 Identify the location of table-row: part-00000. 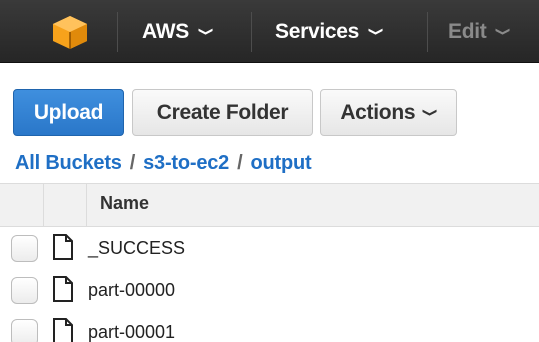
(269, 291).